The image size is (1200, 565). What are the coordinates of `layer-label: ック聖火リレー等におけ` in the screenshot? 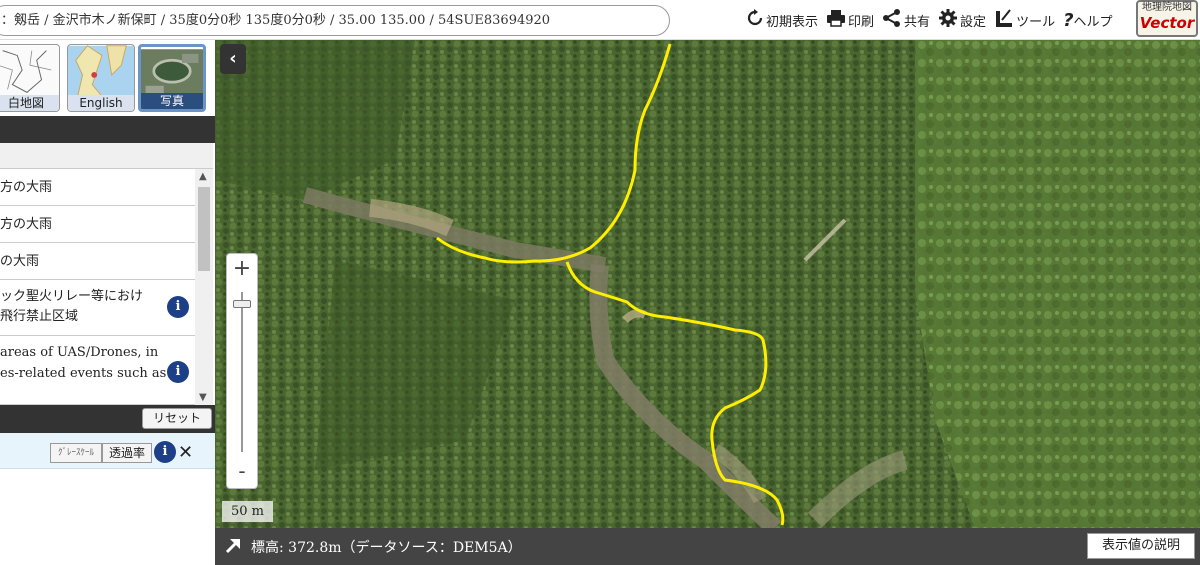 It's located at (72, 296).